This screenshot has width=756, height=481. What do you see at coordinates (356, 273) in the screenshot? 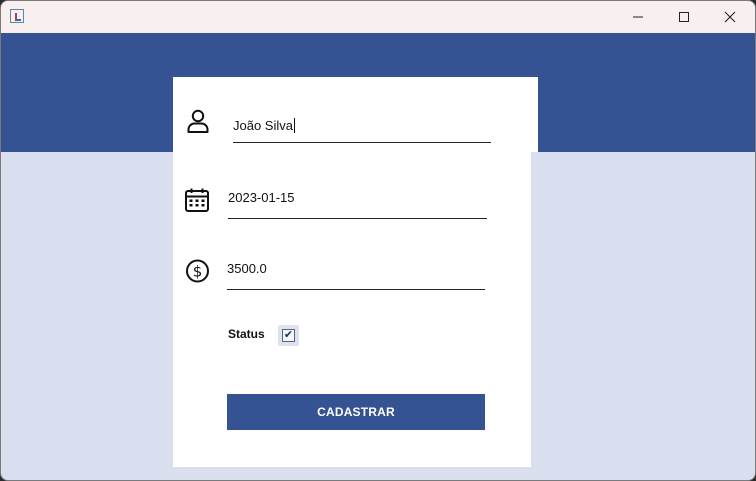
I see `amount-field: 3500.0` at bounding box center [356, 273].